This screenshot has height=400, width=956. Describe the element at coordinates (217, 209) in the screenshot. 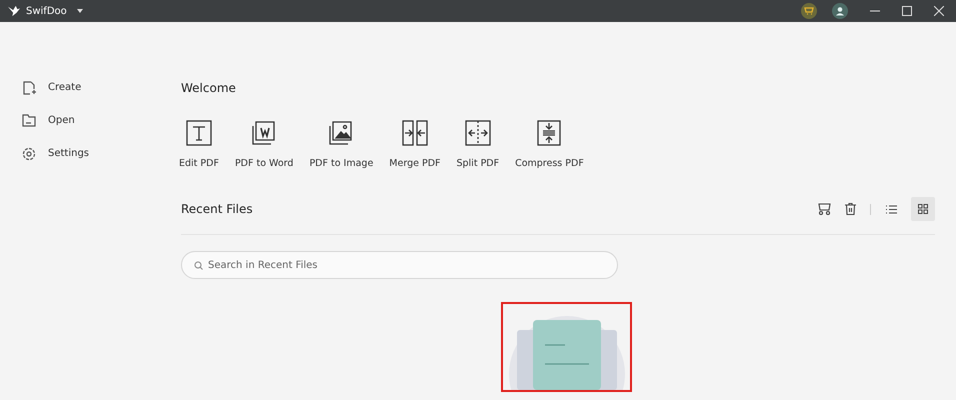

I see `section-title: Recent Files` at that location.